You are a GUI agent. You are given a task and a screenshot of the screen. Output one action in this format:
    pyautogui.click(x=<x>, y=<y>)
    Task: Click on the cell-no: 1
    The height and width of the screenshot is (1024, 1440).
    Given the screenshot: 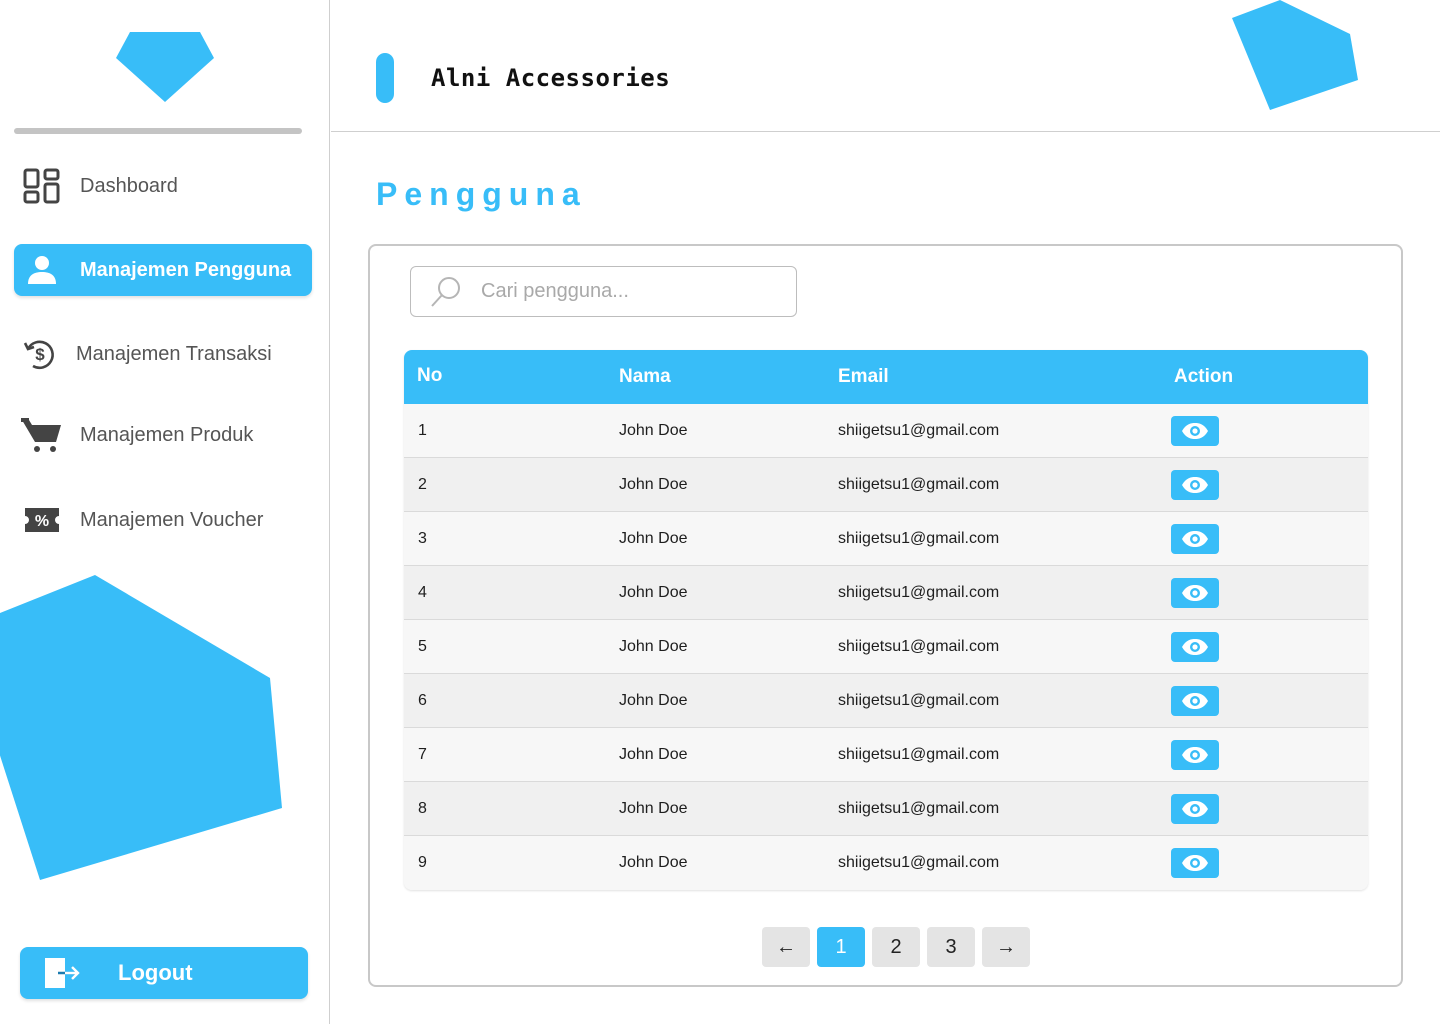 What is the action you would take?
    pyautogui.click(x=422, y=430)
    